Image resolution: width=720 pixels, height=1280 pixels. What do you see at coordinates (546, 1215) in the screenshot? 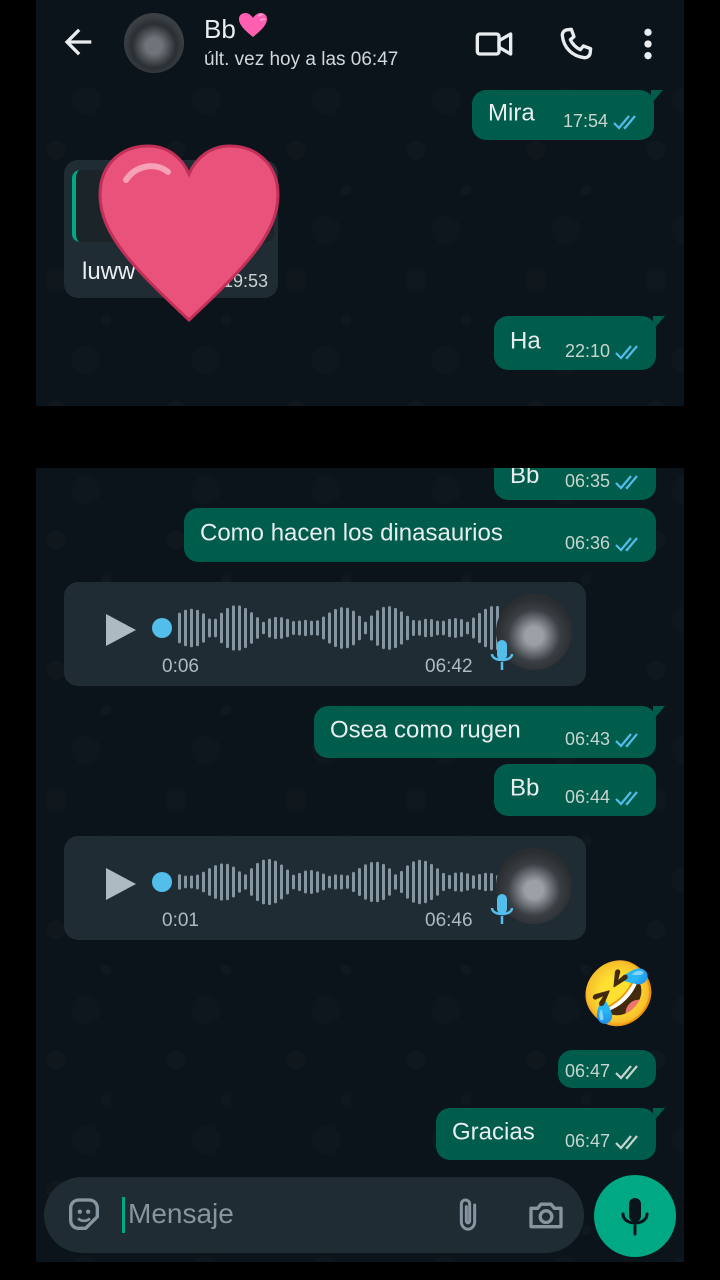
I see `camera-icon` at bounding box center [546, 1215].